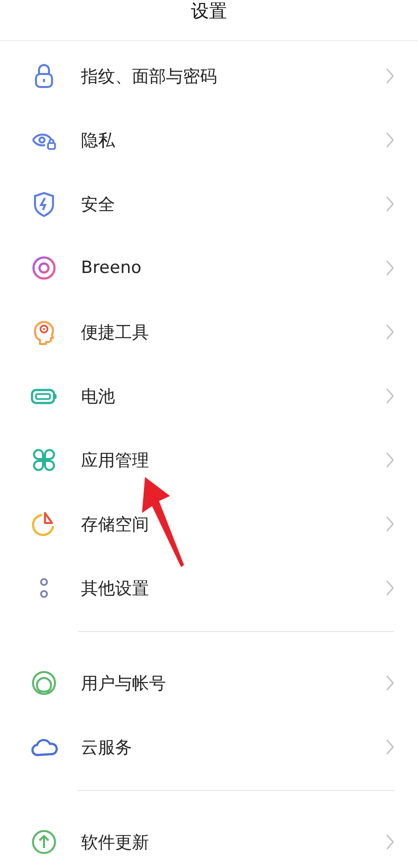 The image size is (418, 859). What do you see at coordinates (98, 397) in the screenshot?
I see `item-label: 电池` at bounding box center [98, 397].